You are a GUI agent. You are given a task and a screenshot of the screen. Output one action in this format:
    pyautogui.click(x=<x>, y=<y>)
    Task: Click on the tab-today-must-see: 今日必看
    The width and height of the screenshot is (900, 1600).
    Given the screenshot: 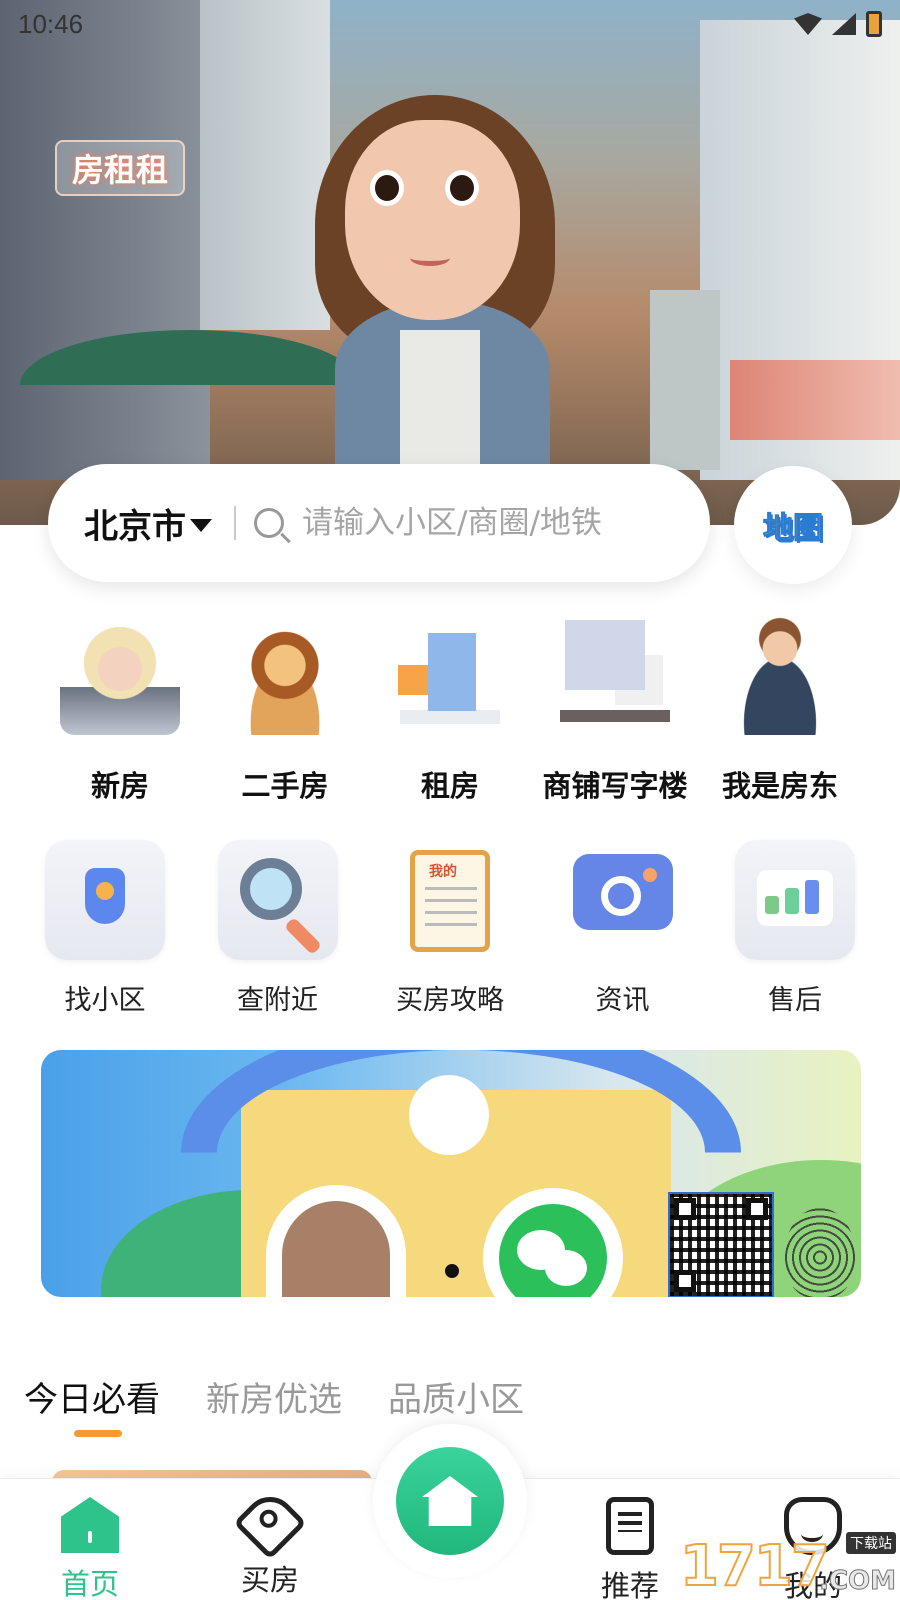 What is the action you would take?
    pyautogui.click(x=92, y=1396)
    